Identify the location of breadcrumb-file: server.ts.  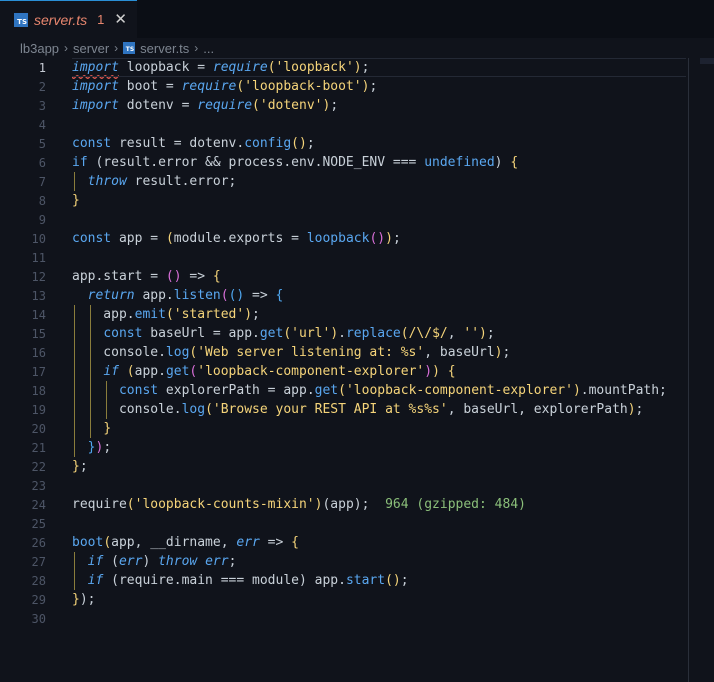
(164, 48).